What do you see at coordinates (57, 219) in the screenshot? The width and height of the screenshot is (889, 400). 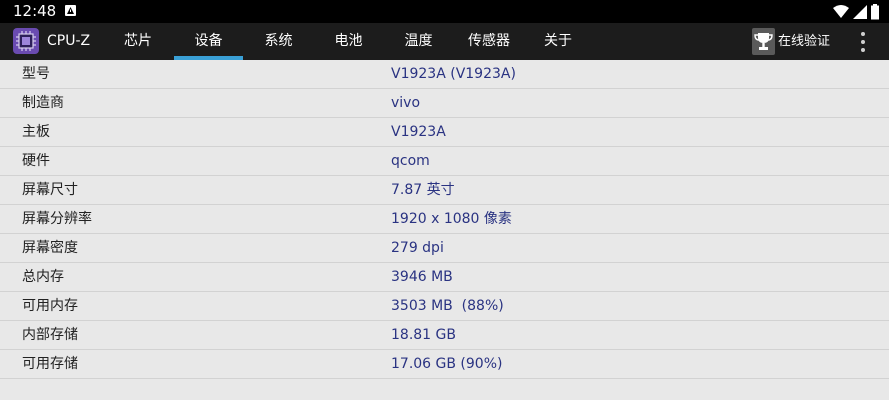 I see `row-label: 屏幕分辨率` at bounding box center [57, 219].